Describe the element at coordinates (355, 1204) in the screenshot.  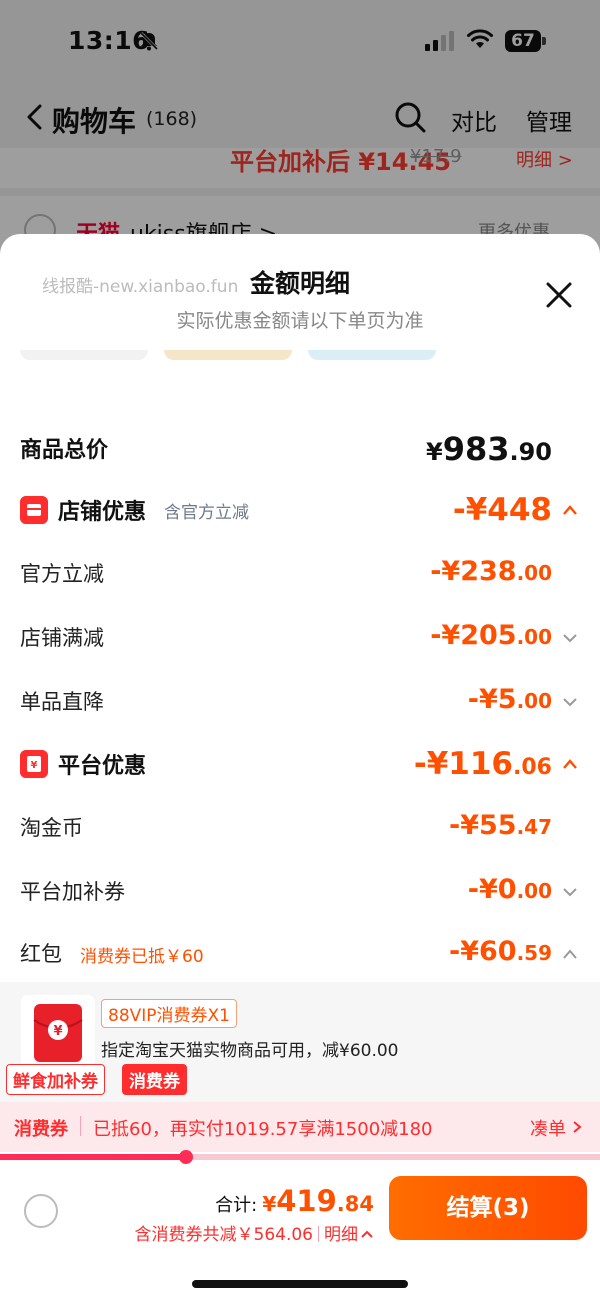
I see `total-dec: .84` at that location.